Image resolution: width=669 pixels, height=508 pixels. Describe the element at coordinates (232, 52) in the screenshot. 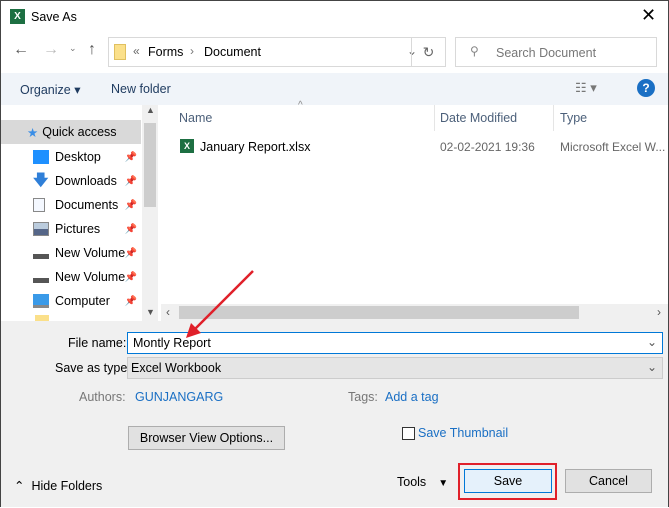

I see `breadcrumb-document: Document` at that location.